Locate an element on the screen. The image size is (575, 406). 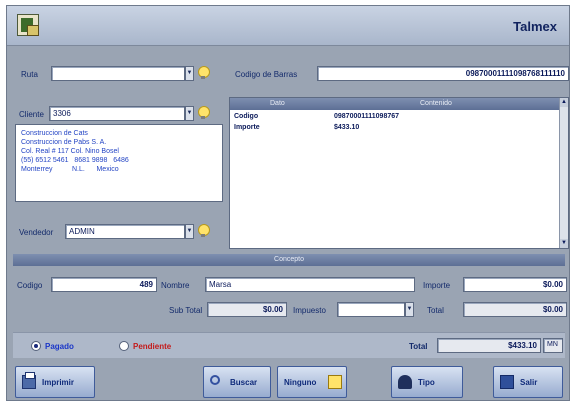
grid-column-header: Dato is located at coordinates (277, 103).